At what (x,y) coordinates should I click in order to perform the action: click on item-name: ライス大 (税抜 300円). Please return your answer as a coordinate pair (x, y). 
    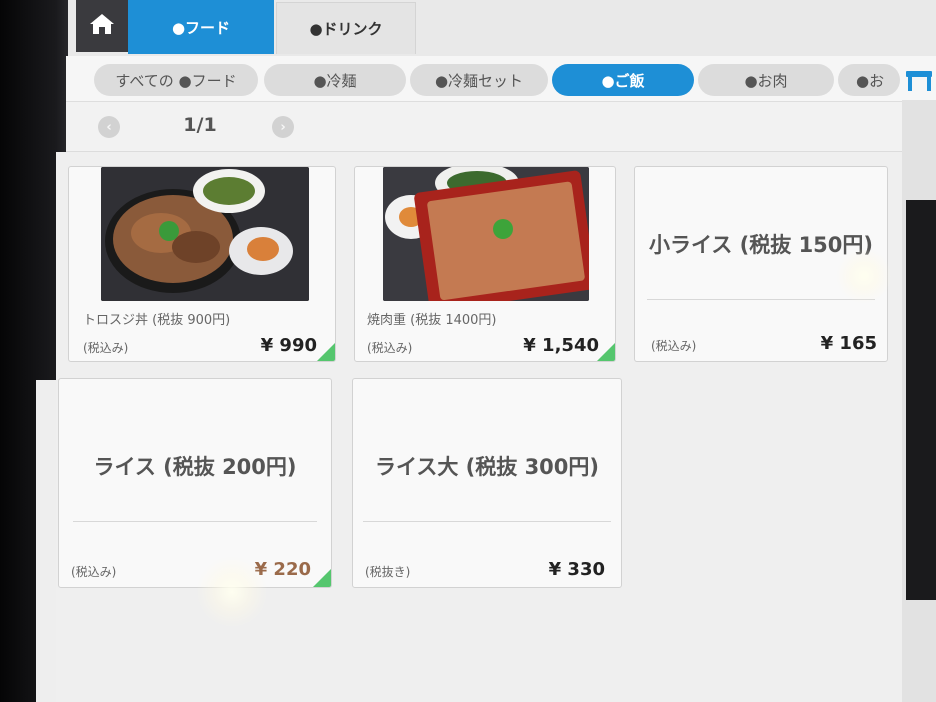
    Looking at the image, I should click on (487, 467).